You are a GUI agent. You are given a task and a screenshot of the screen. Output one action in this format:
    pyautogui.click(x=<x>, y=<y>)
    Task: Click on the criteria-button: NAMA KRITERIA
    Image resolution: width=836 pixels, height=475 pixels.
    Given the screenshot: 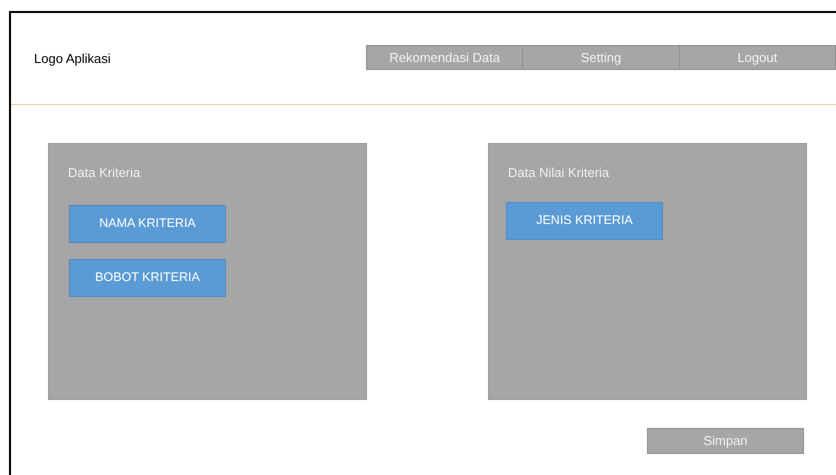 What is the action you would take?
    pyautogui.click(x=147, y=223)
    